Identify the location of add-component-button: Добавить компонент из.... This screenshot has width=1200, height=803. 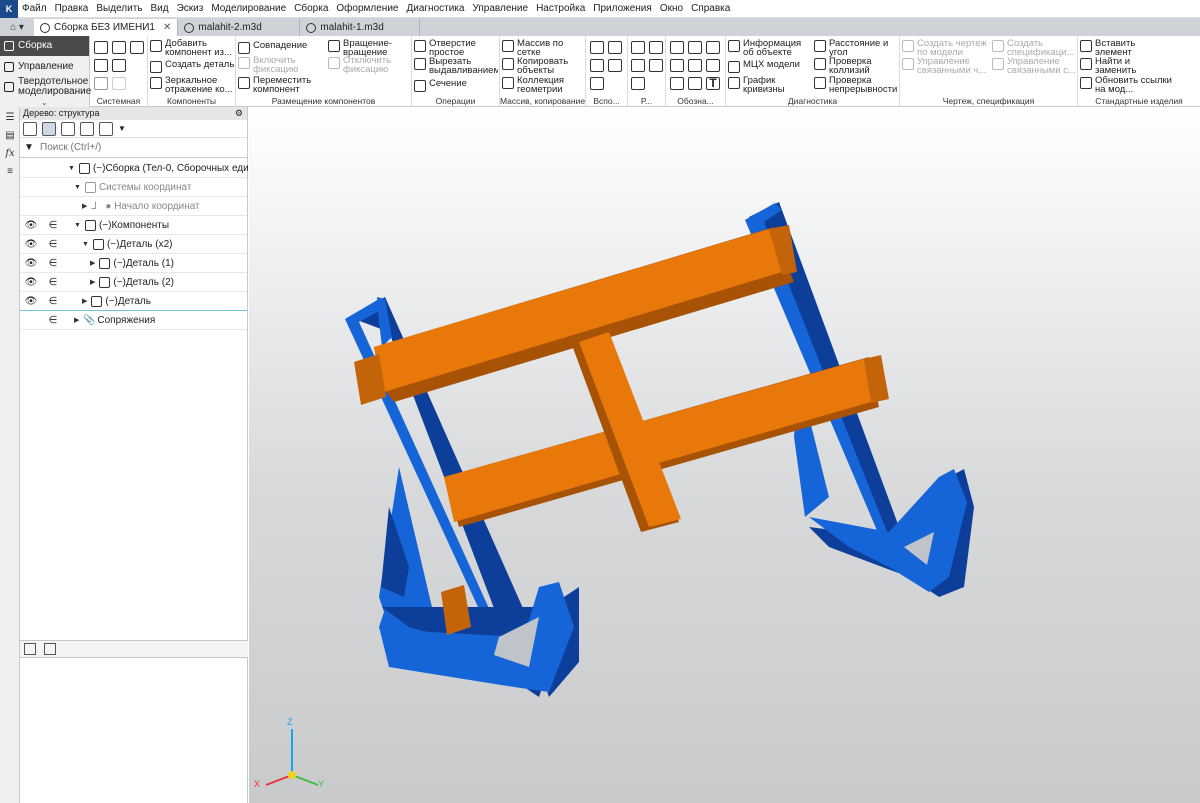
(192, 48).